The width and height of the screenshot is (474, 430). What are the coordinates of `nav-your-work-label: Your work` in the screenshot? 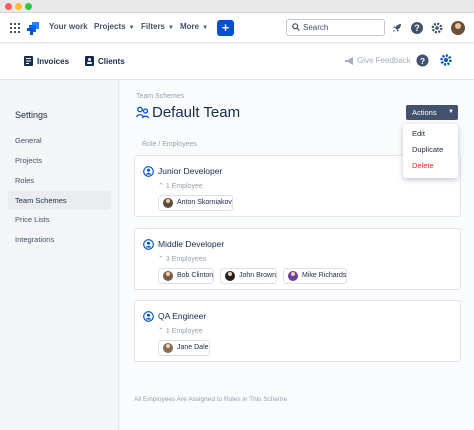 It's located at (68, 26).